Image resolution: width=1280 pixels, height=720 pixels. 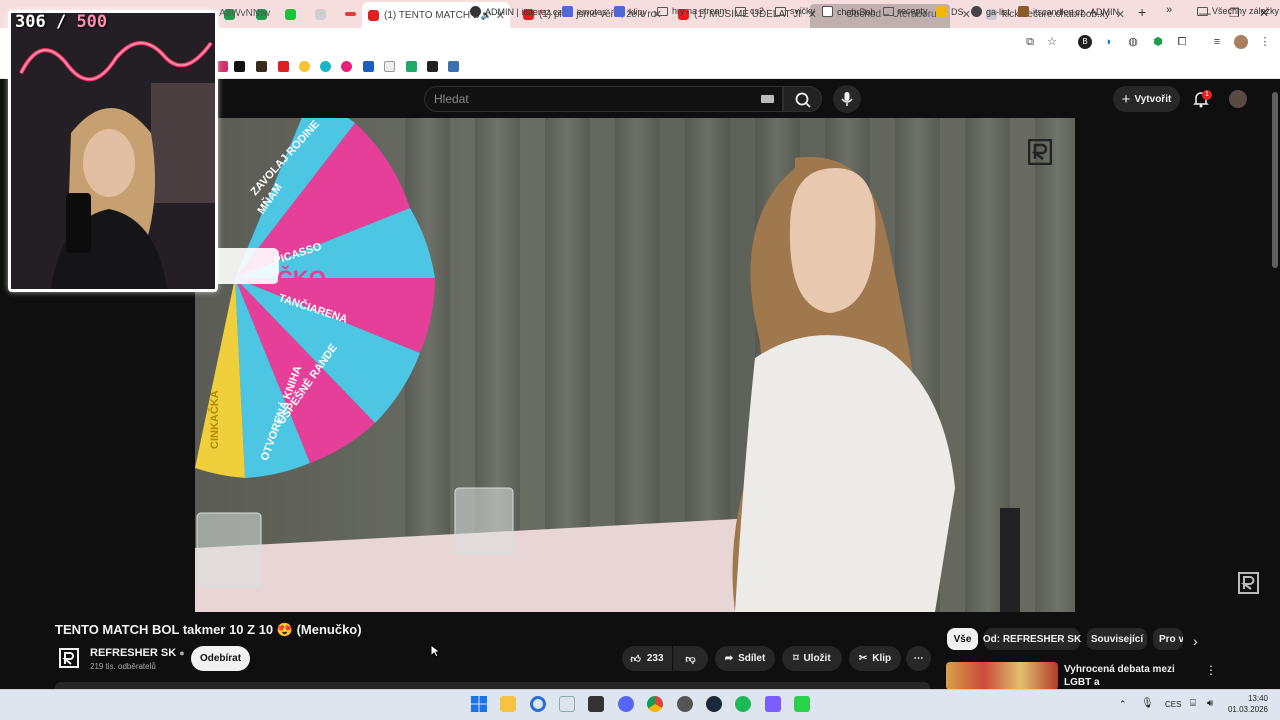 What do you see at coordinates (743, 704) in the screenshot?
I see `spotify-icon` at bounding box center [743, 704].